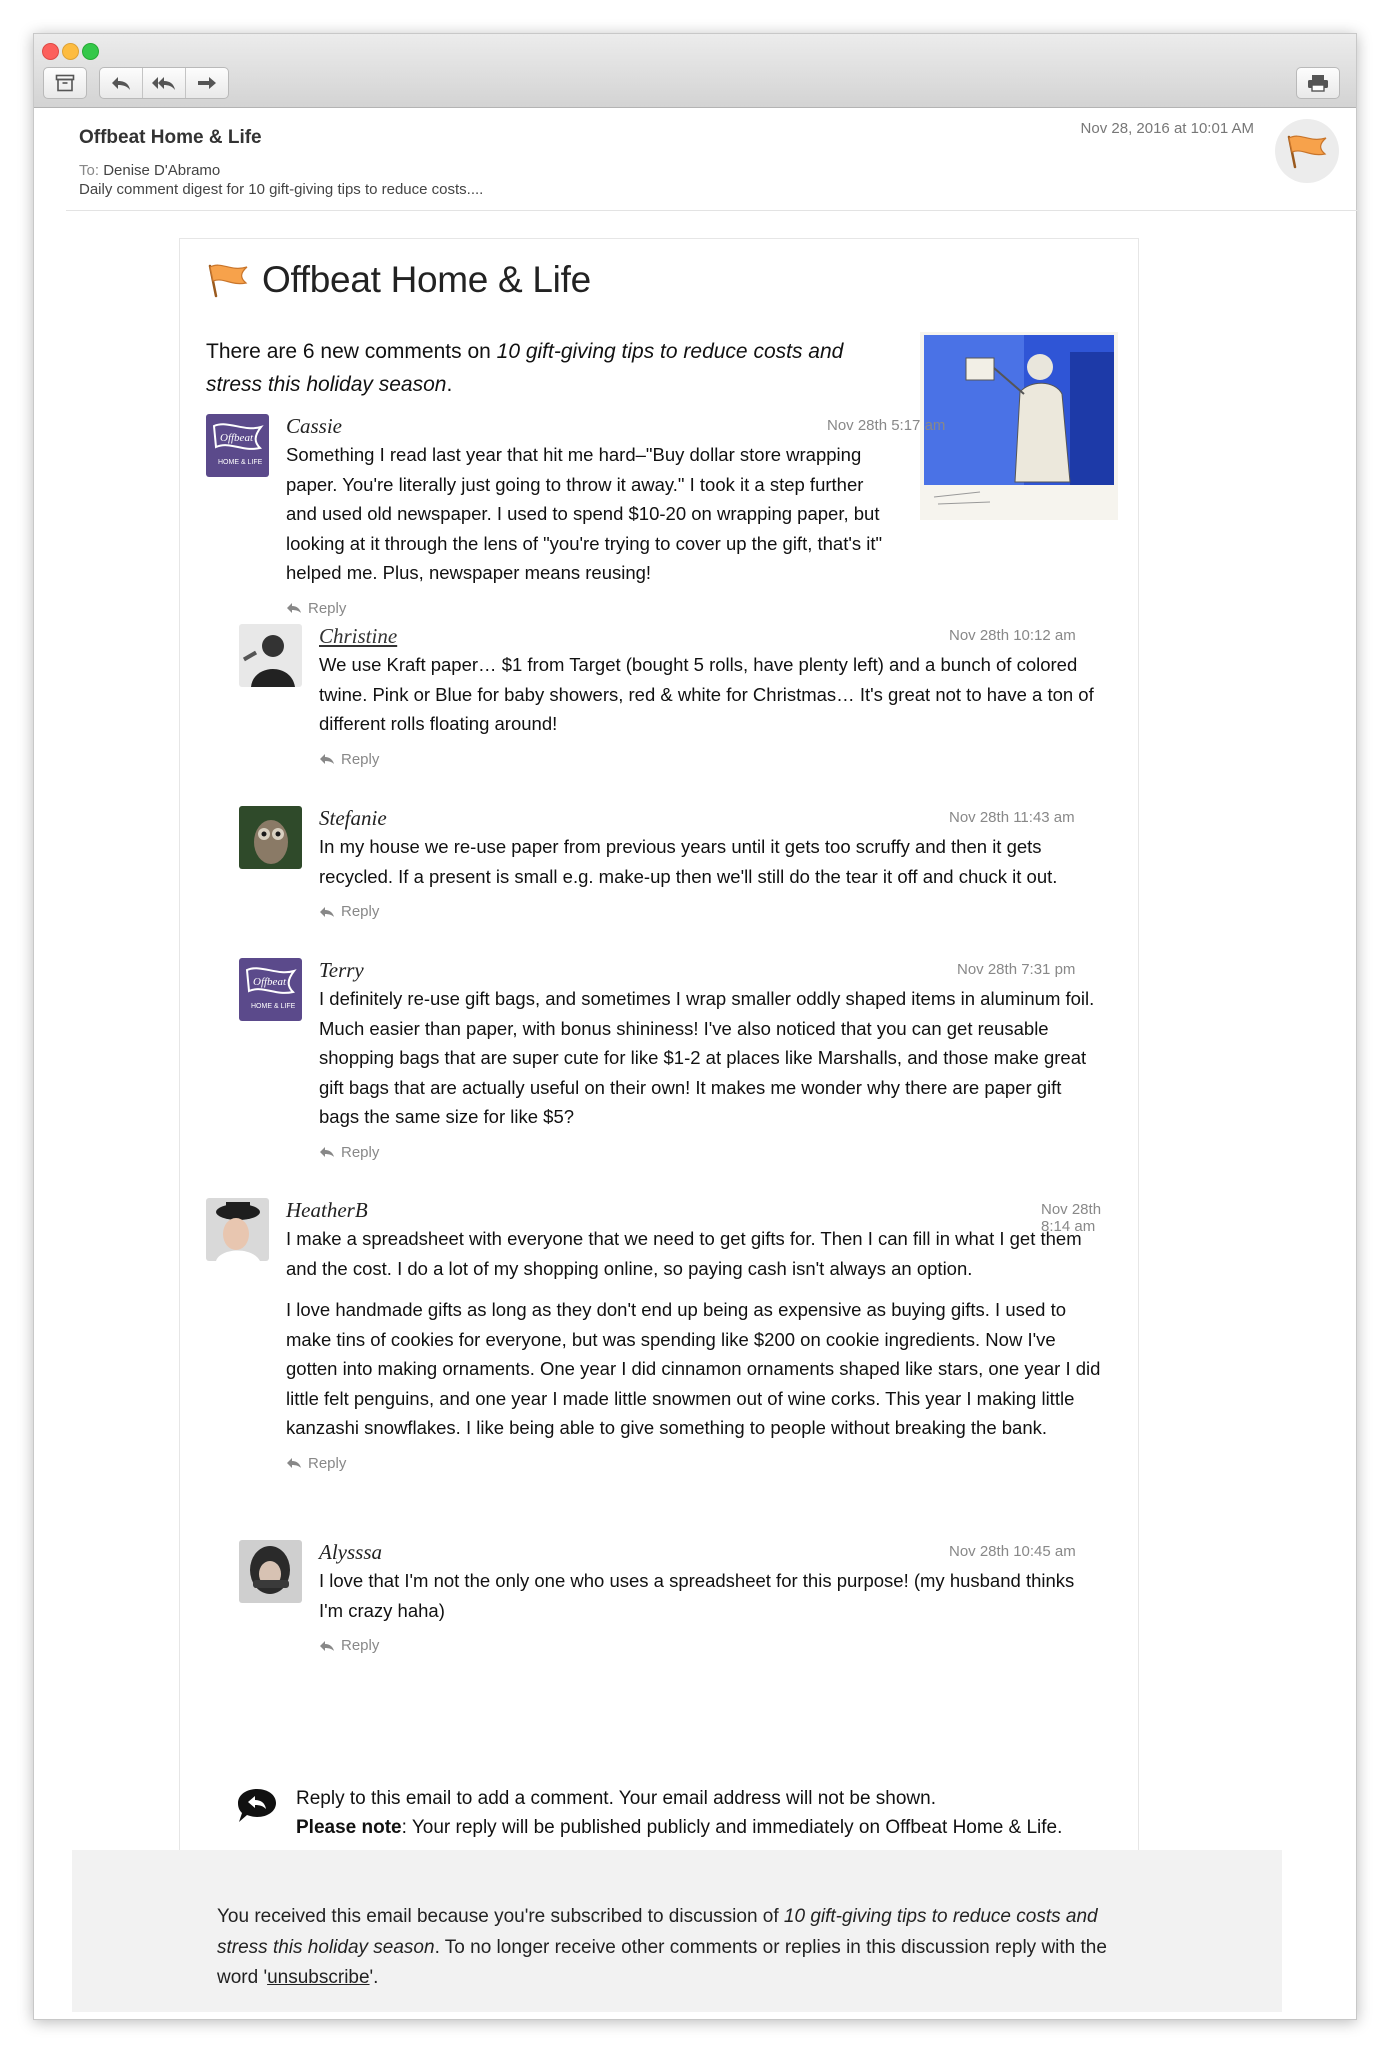 Image resolution: width=1388 pixels, height=2048 pixels. I want to click on footer-suffix: '., so click(374, 1977).